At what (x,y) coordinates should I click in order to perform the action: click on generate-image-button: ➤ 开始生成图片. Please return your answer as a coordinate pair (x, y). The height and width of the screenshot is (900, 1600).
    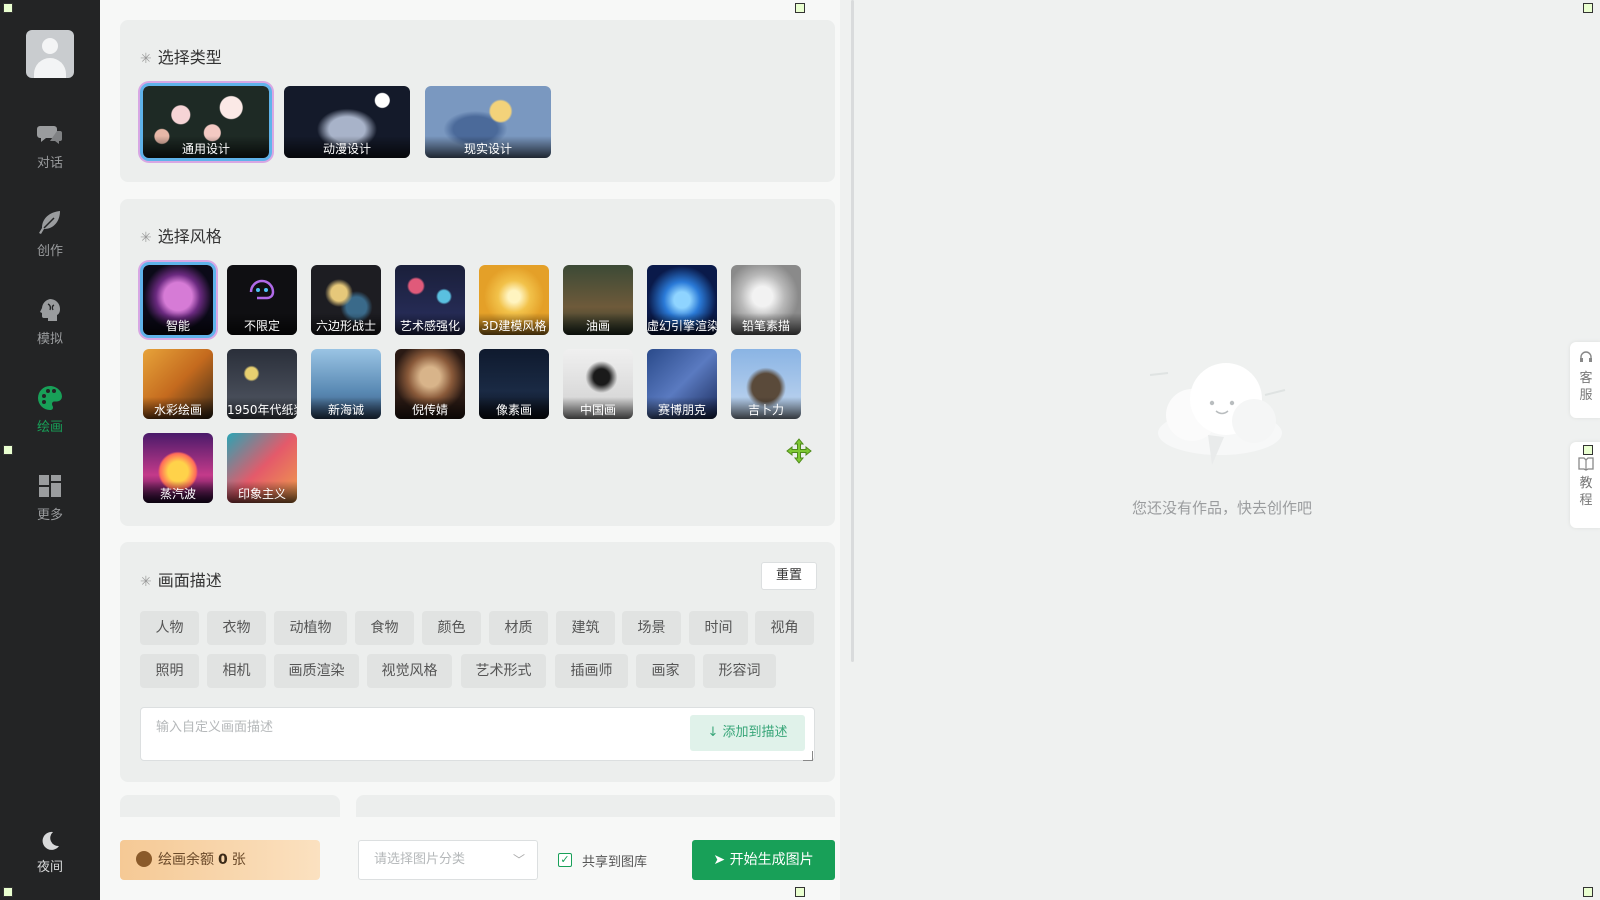
    Looking at the image, I should click on (763, 860).